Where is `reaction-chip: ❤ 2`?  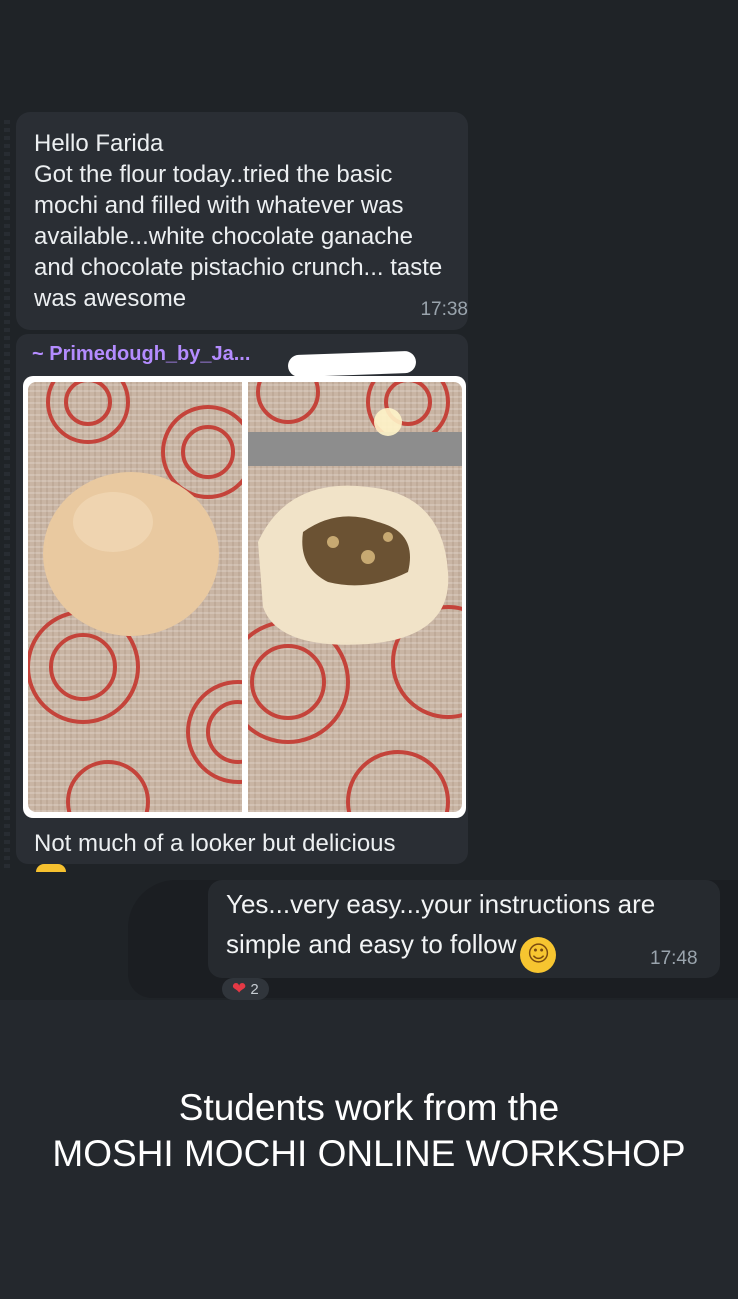 reaction-chip: ❤ 2 is located at coordinates (245, 989).